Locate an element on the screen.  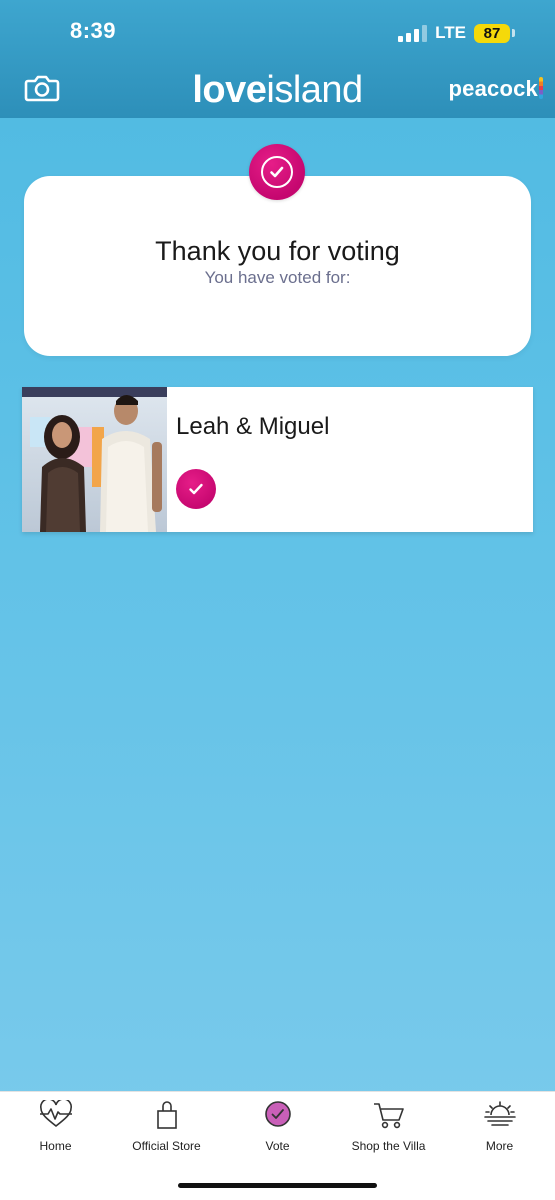
nav-label-shop-the-villa: Shop the Villa is located at coordinates (388, 1146).